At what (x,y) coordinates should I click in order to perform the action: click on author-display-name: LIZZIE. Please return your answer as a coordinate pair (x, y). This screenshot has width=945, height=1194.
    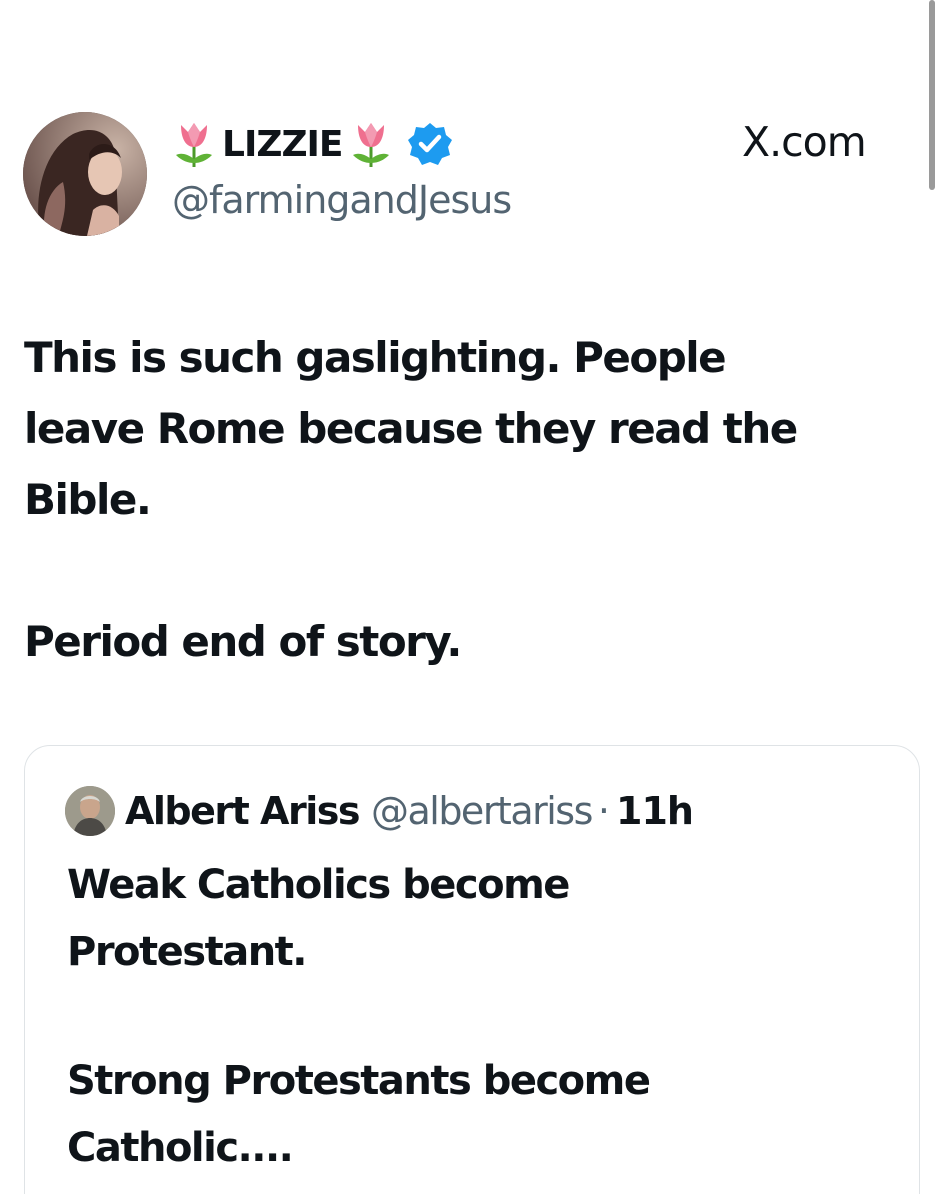
    Looking at the image, I should click on (283, 144).